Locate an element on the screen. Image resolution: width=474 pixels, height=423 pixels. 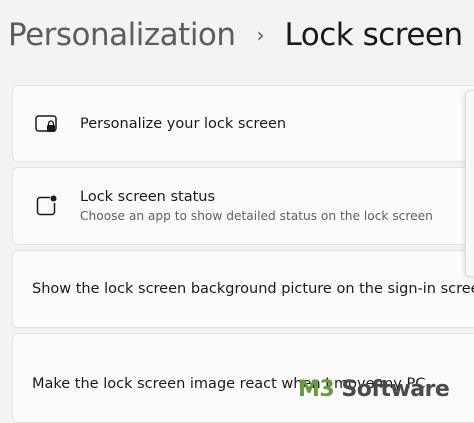
watermark-logo: M3 Software is located at coordinates (374, 389).